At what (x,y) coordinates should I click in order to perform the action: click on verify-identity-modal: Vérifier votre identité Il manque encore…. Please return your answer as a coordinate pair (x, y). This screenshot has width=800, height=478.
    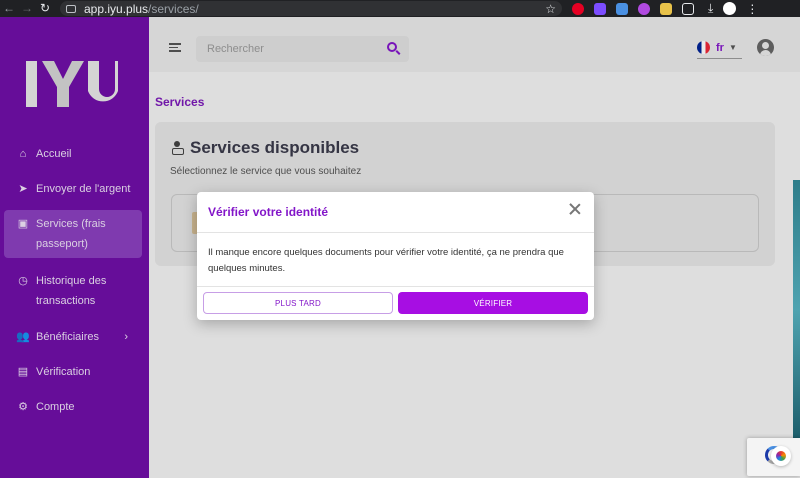
    Looking at the image, I should click on (395, 256).